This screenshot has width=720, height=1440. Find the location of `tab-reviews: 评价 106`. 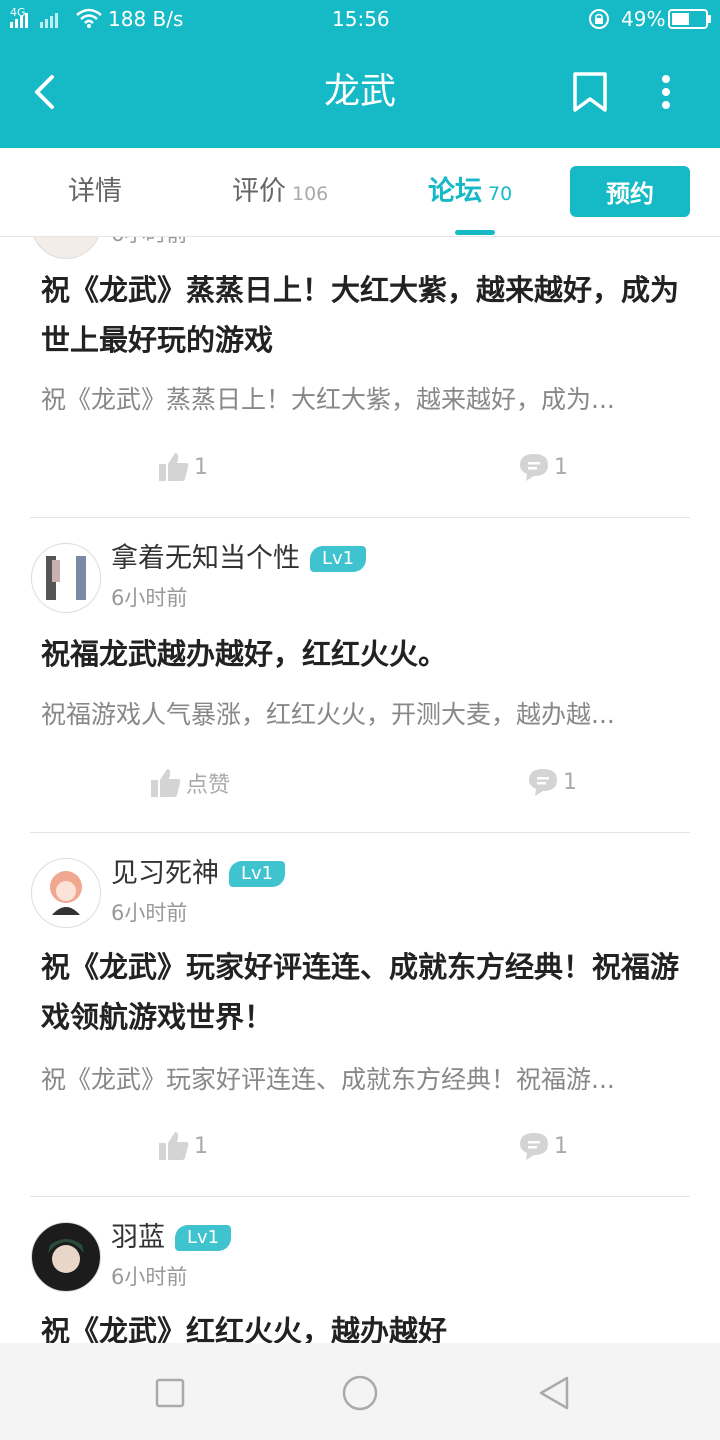

tab-reviews: 评价 106 is located at coordinates (280, 193).